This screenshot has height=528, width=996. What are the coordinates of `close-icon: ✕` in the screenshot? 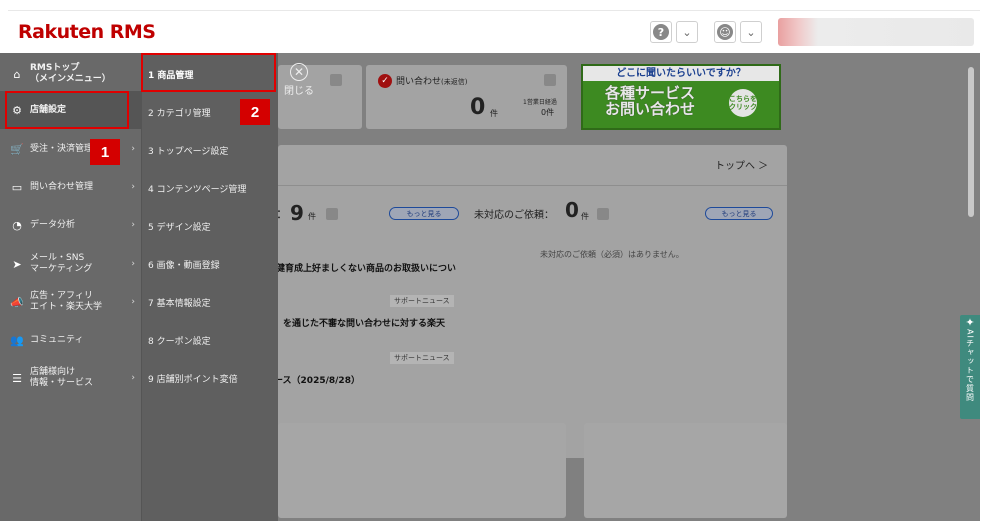 It's located at (299, 72).